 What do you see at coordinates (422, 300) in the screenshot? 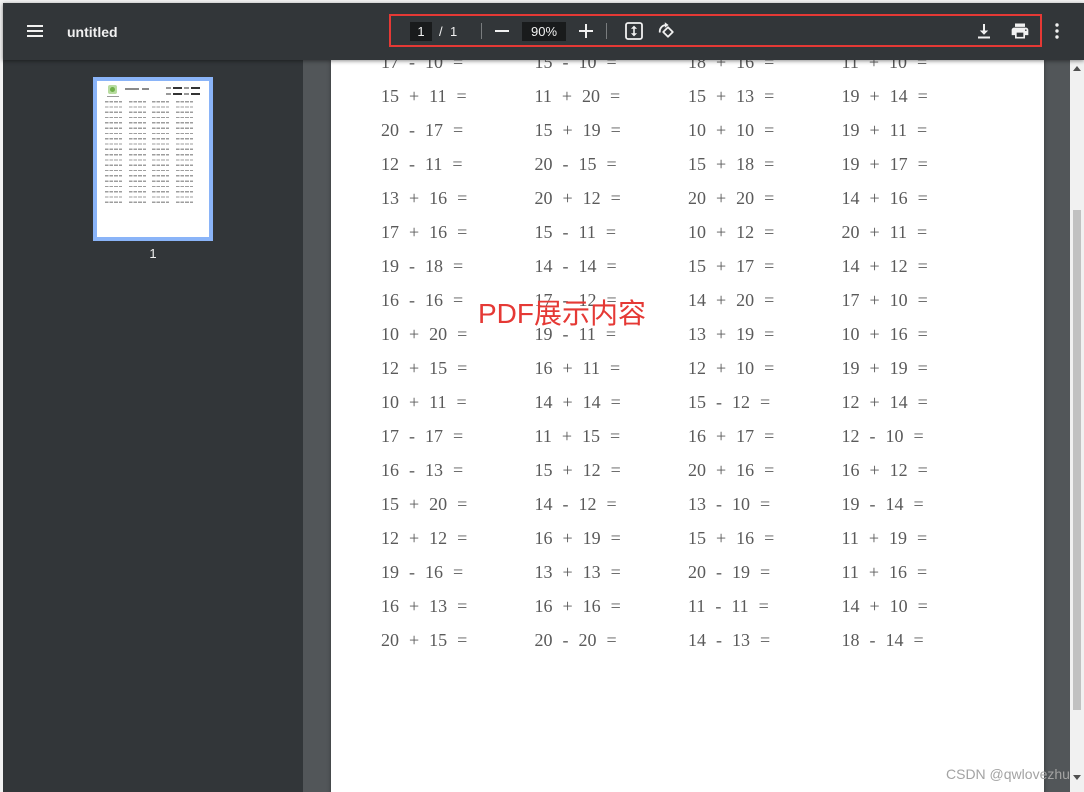
I see `math-problem: 16 - 16 =` at bounding box center [422, 300].